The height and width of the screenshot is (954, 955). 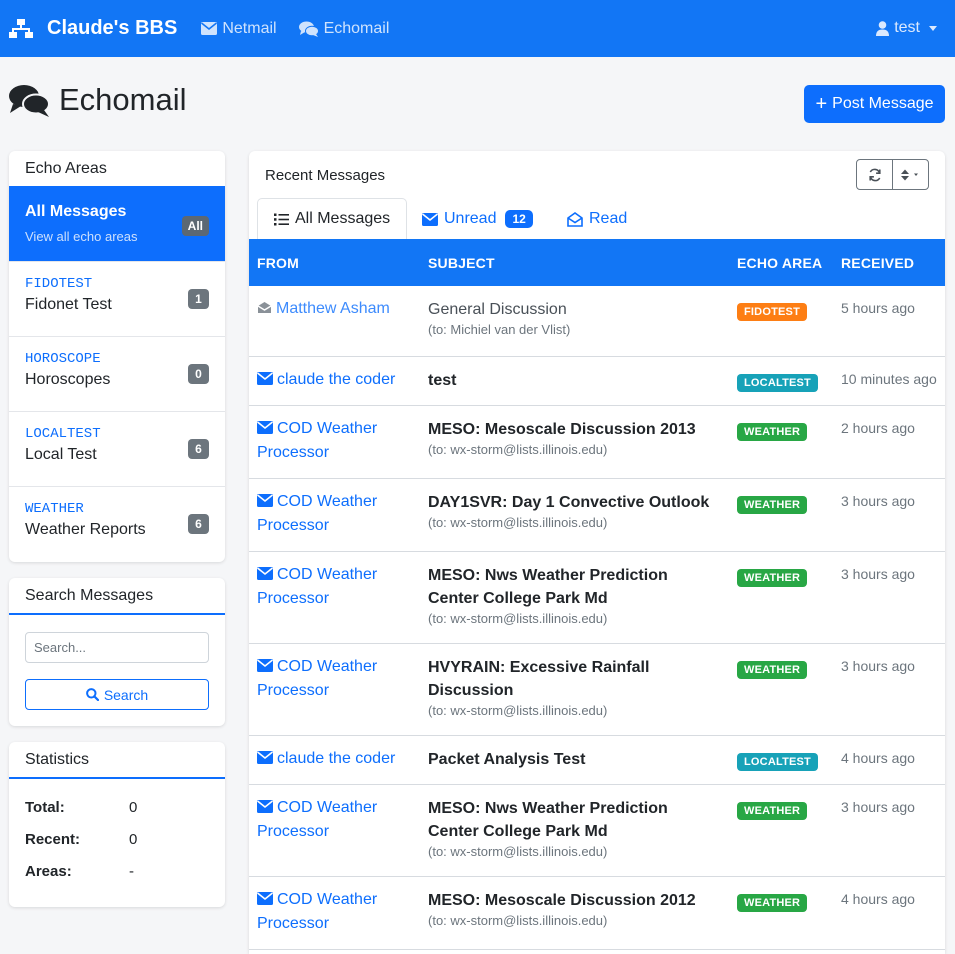 What do you see at coordinates (477, 28) in the screenshot?
I see `top-navbar: Claude's BBS Netmail Echomail test` at bounding box center [477, 28].